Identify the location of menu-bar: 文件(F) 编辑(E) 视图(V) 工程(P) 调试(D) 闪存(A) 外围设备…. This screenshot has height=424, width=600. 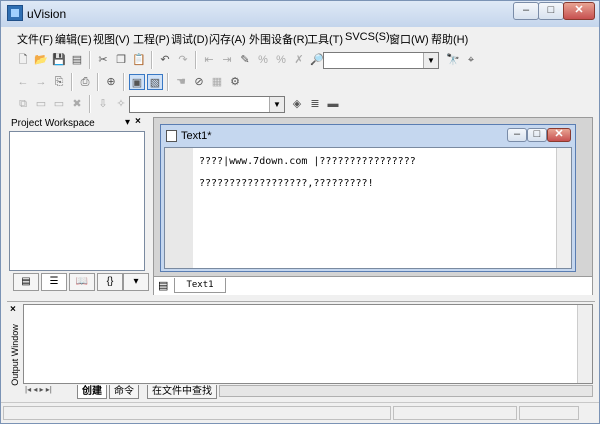
(300, 38).